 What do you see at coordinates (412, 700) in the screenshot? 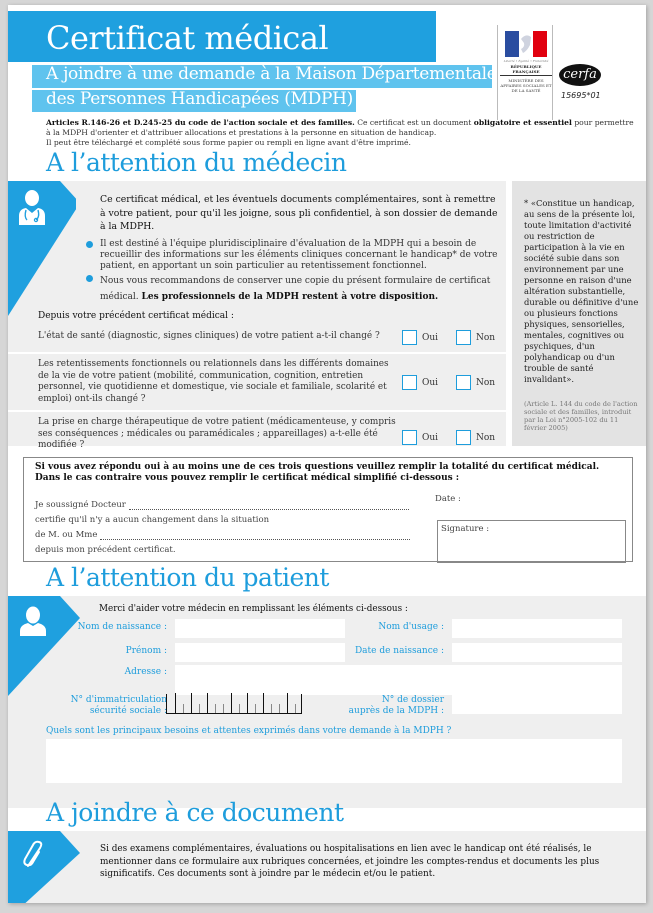
I see `mdph-file-number-label-line-1: N° de dossier` at bounding box center [412, 700].